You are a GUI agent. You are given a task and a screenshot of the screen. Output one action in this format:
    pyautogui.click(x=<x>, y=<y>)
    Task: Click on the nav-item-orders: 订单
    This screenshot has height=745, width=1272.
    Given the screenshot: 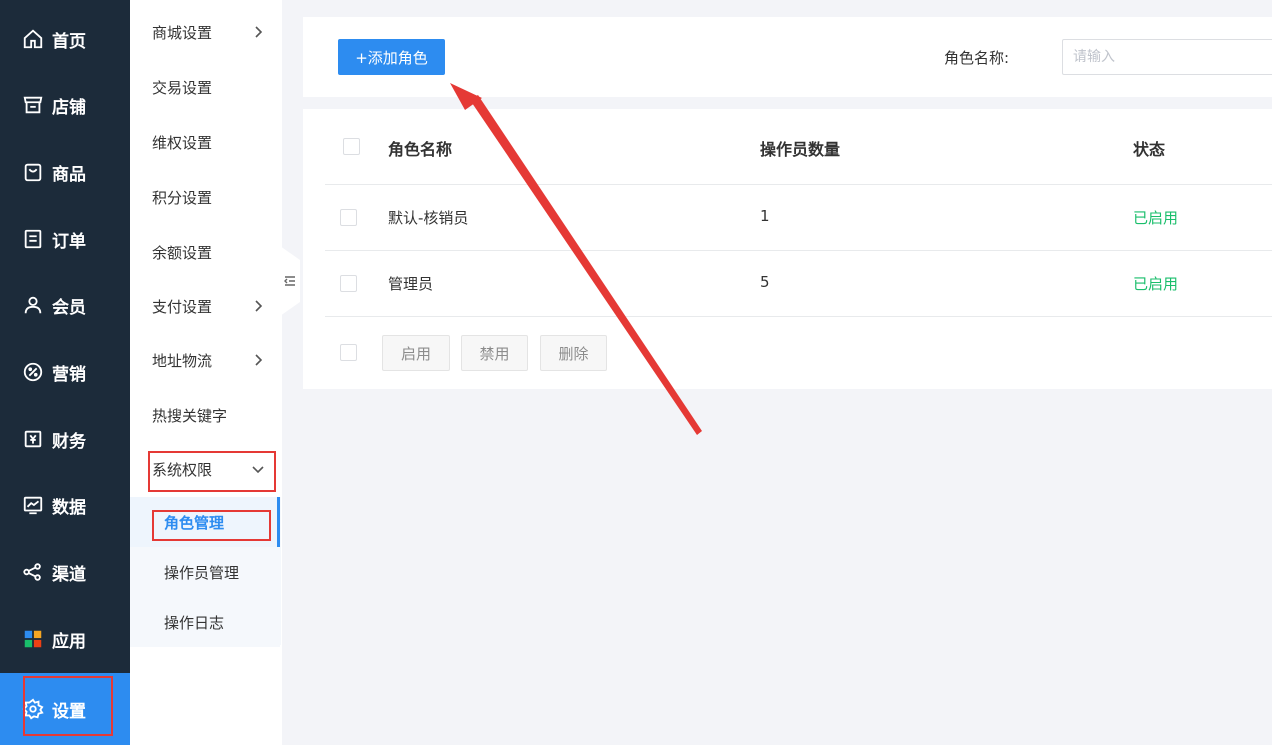 What is the action you would take?
    pyautogui.click(x=65, y=239)
    